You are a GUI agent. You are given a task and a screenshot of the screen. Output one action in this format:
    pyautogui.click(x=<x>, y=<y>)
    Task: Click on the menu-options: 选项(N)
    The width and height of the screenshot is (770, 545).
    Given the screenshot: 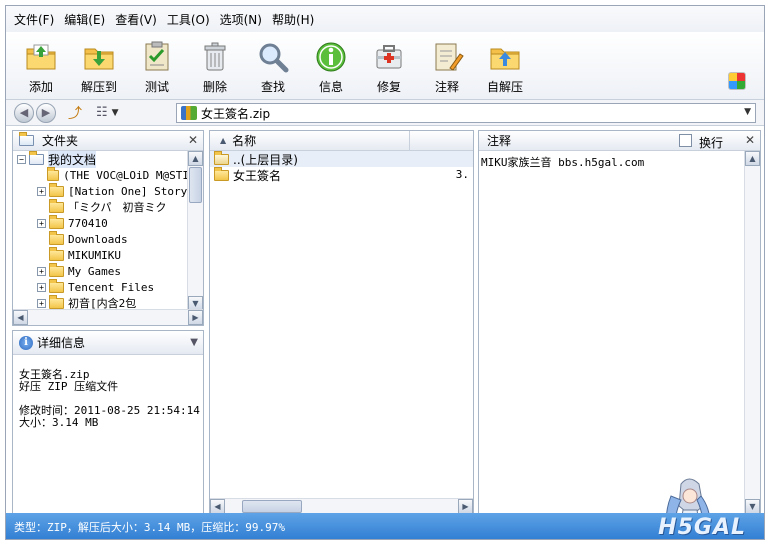 What is the action you would take?
    pyautogui.click(x=241, y=19)
    